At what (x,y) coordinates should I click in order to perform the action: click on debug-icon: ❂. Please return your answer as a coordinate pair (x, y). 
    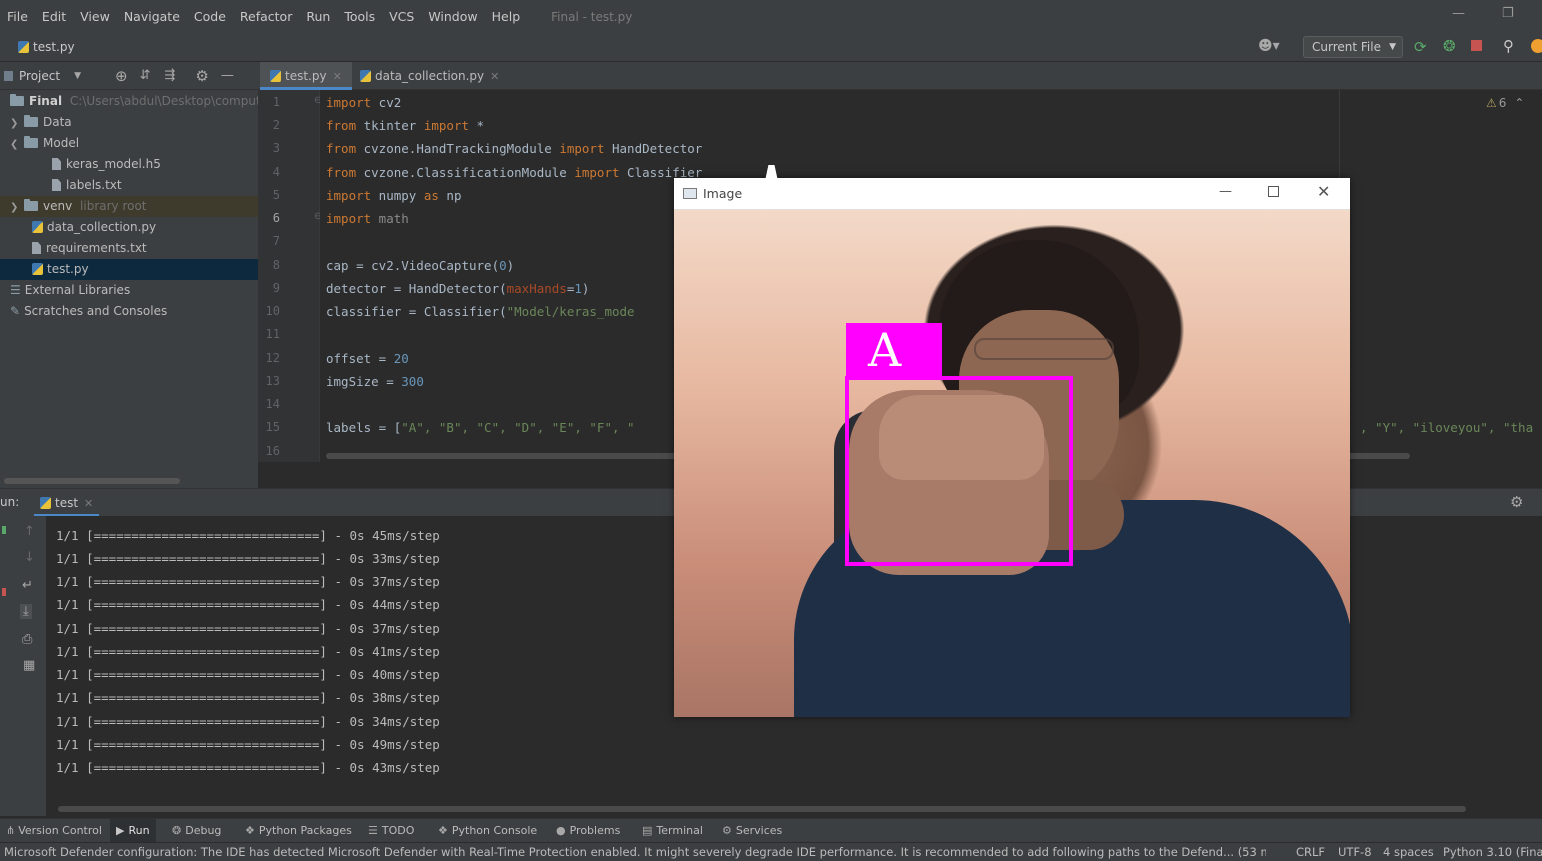
    Looking at the image, I should click on (1449, 46).